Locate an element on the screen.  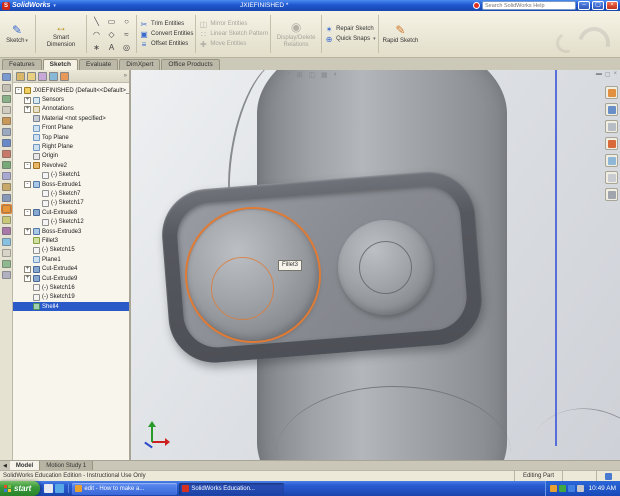
rotate-view-icon is located at coordinates (6, 187).